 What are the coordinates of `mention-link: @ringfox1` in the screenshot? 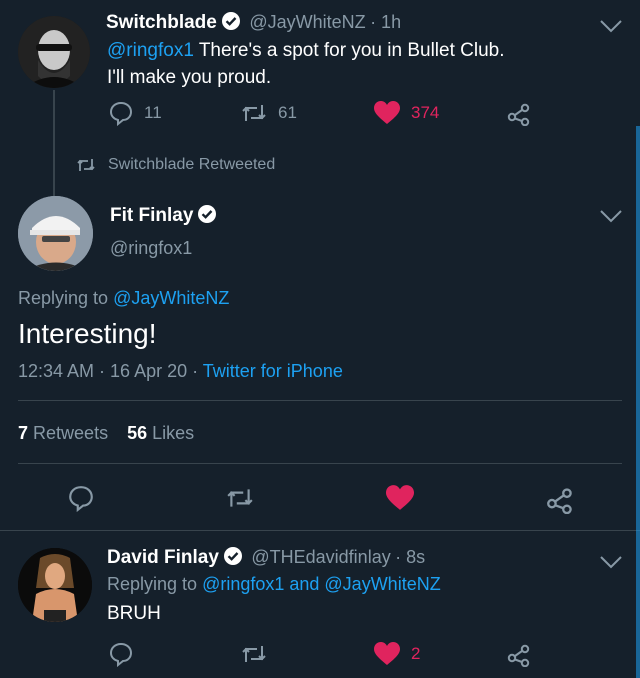 It's located at (150, 50).